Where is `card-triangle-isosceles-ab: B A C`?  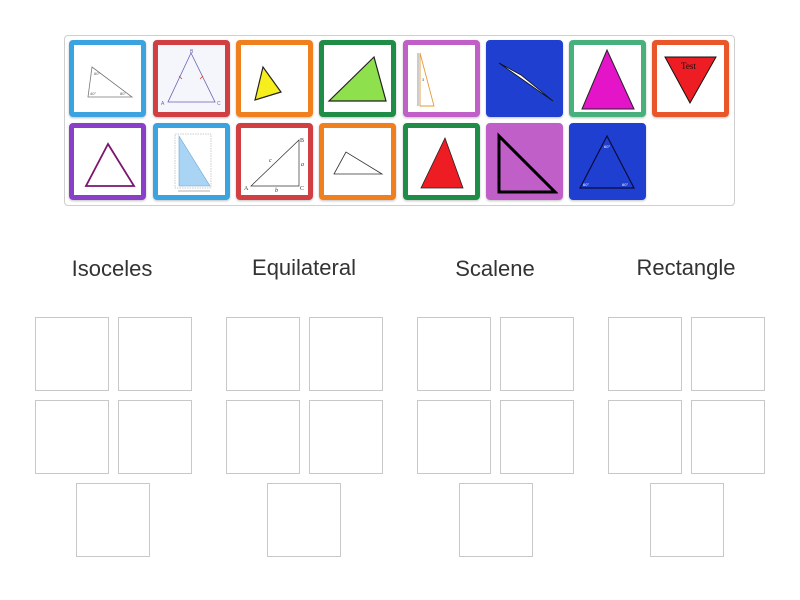
card-triangle-isosceles-ab: B A C is located at coordinates (191, 78).